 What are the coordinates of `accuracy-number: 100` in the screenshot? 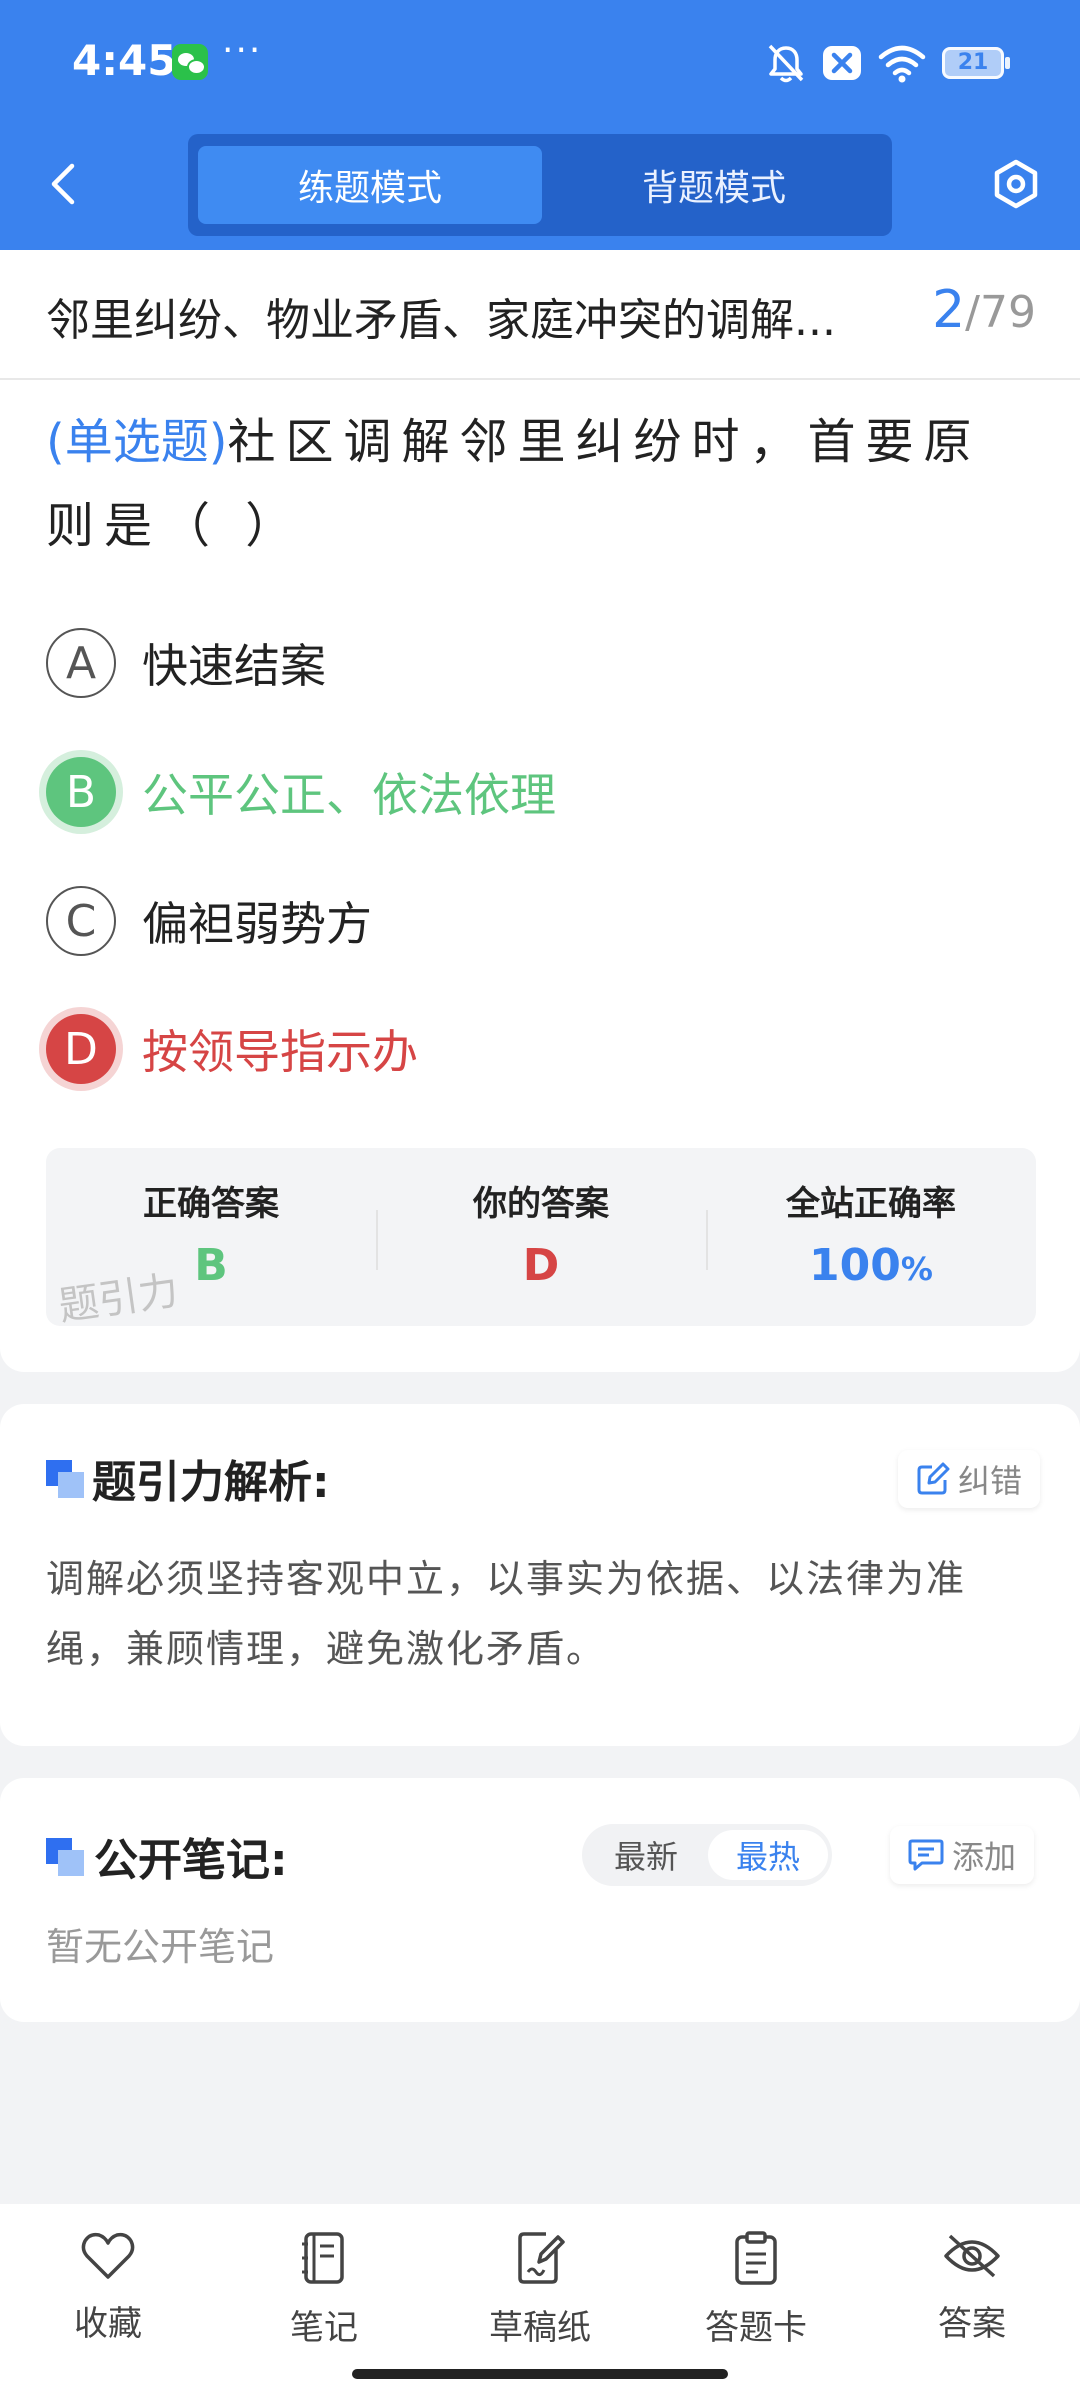 It's located at (855, 1265).